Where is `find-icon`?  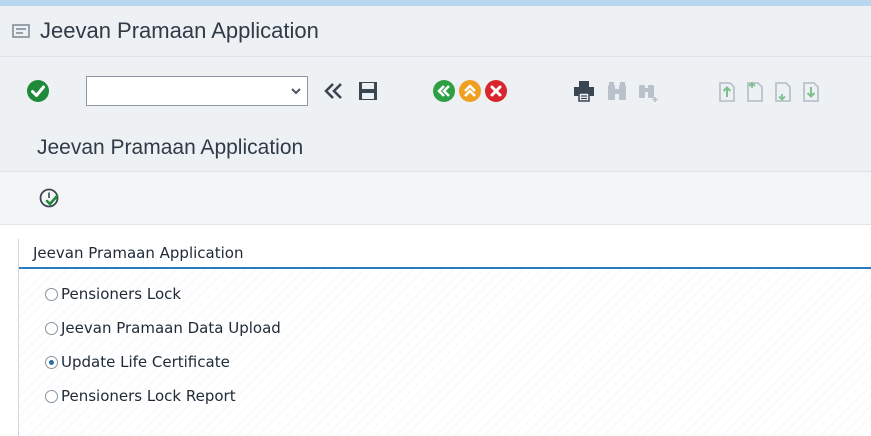
find-icon is located at coordinates (617, 91).